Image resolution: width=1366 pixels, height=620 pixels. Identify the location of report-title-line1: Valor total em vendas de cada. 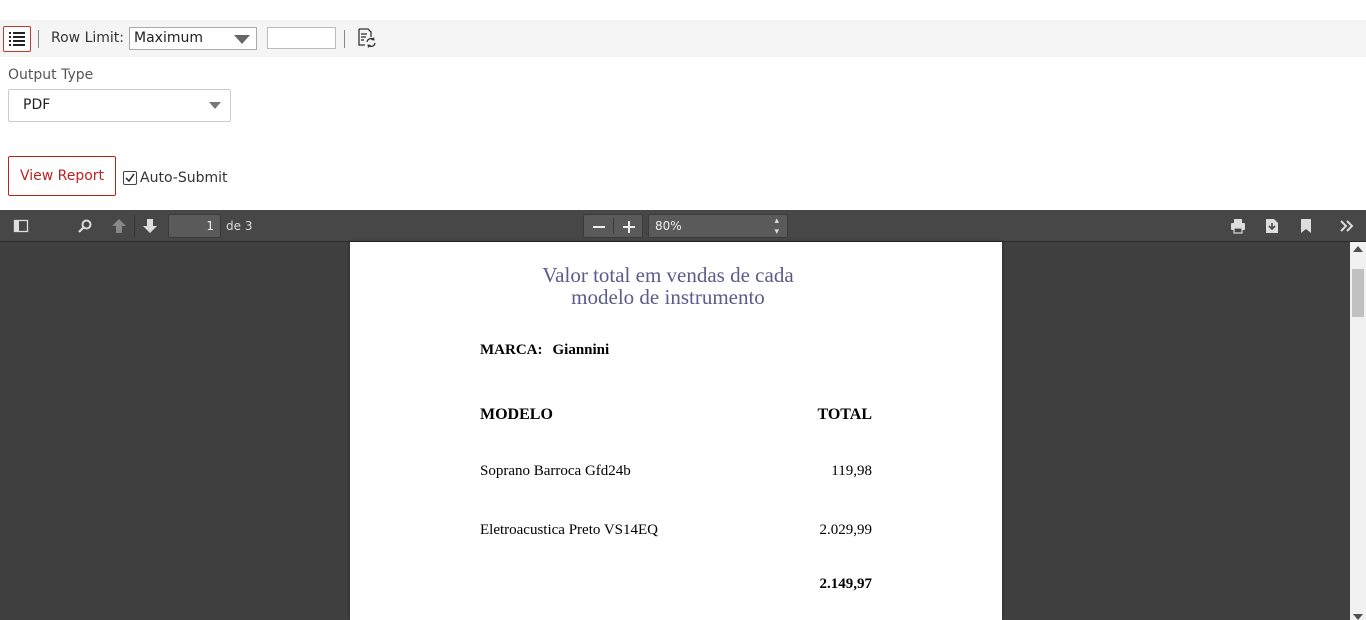
(668, 275).